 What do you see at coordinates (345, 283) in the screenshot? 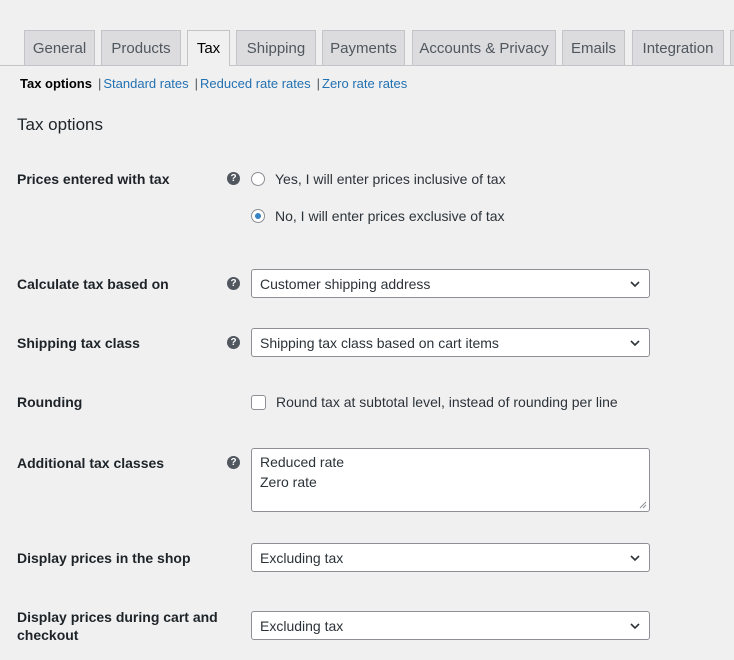
I see `calculate-based-on-value: Customer shipping address` at bounding box center [345, 283].